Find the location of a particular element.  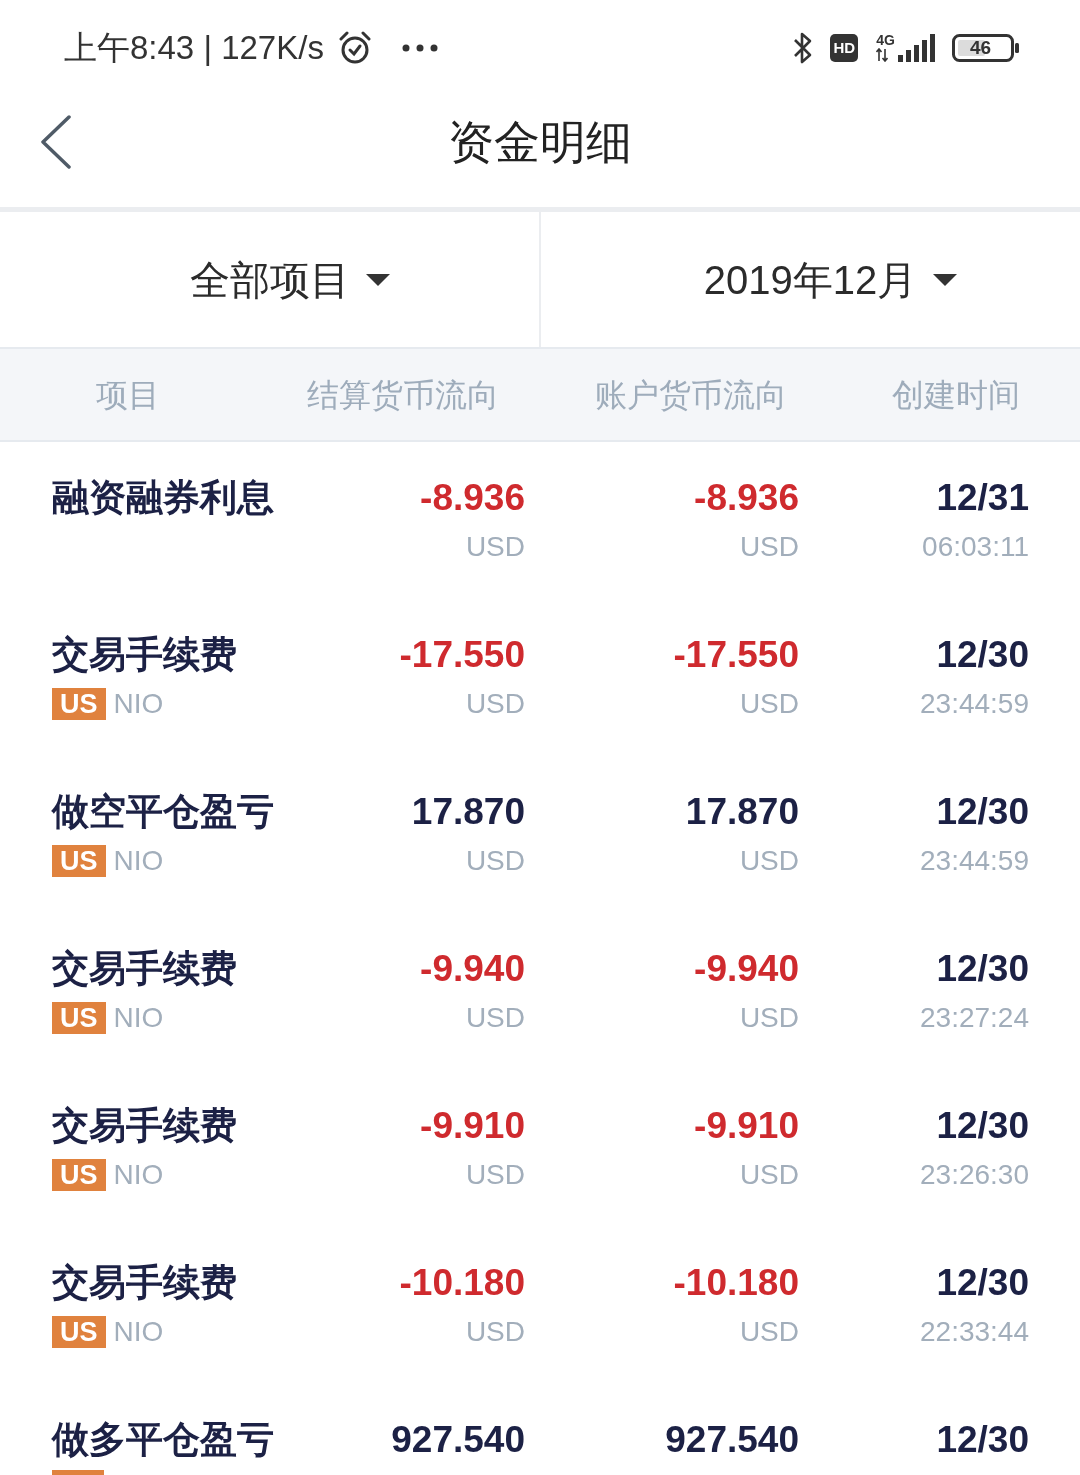

alarm-clock-icon is located at coordinates (354, 47).